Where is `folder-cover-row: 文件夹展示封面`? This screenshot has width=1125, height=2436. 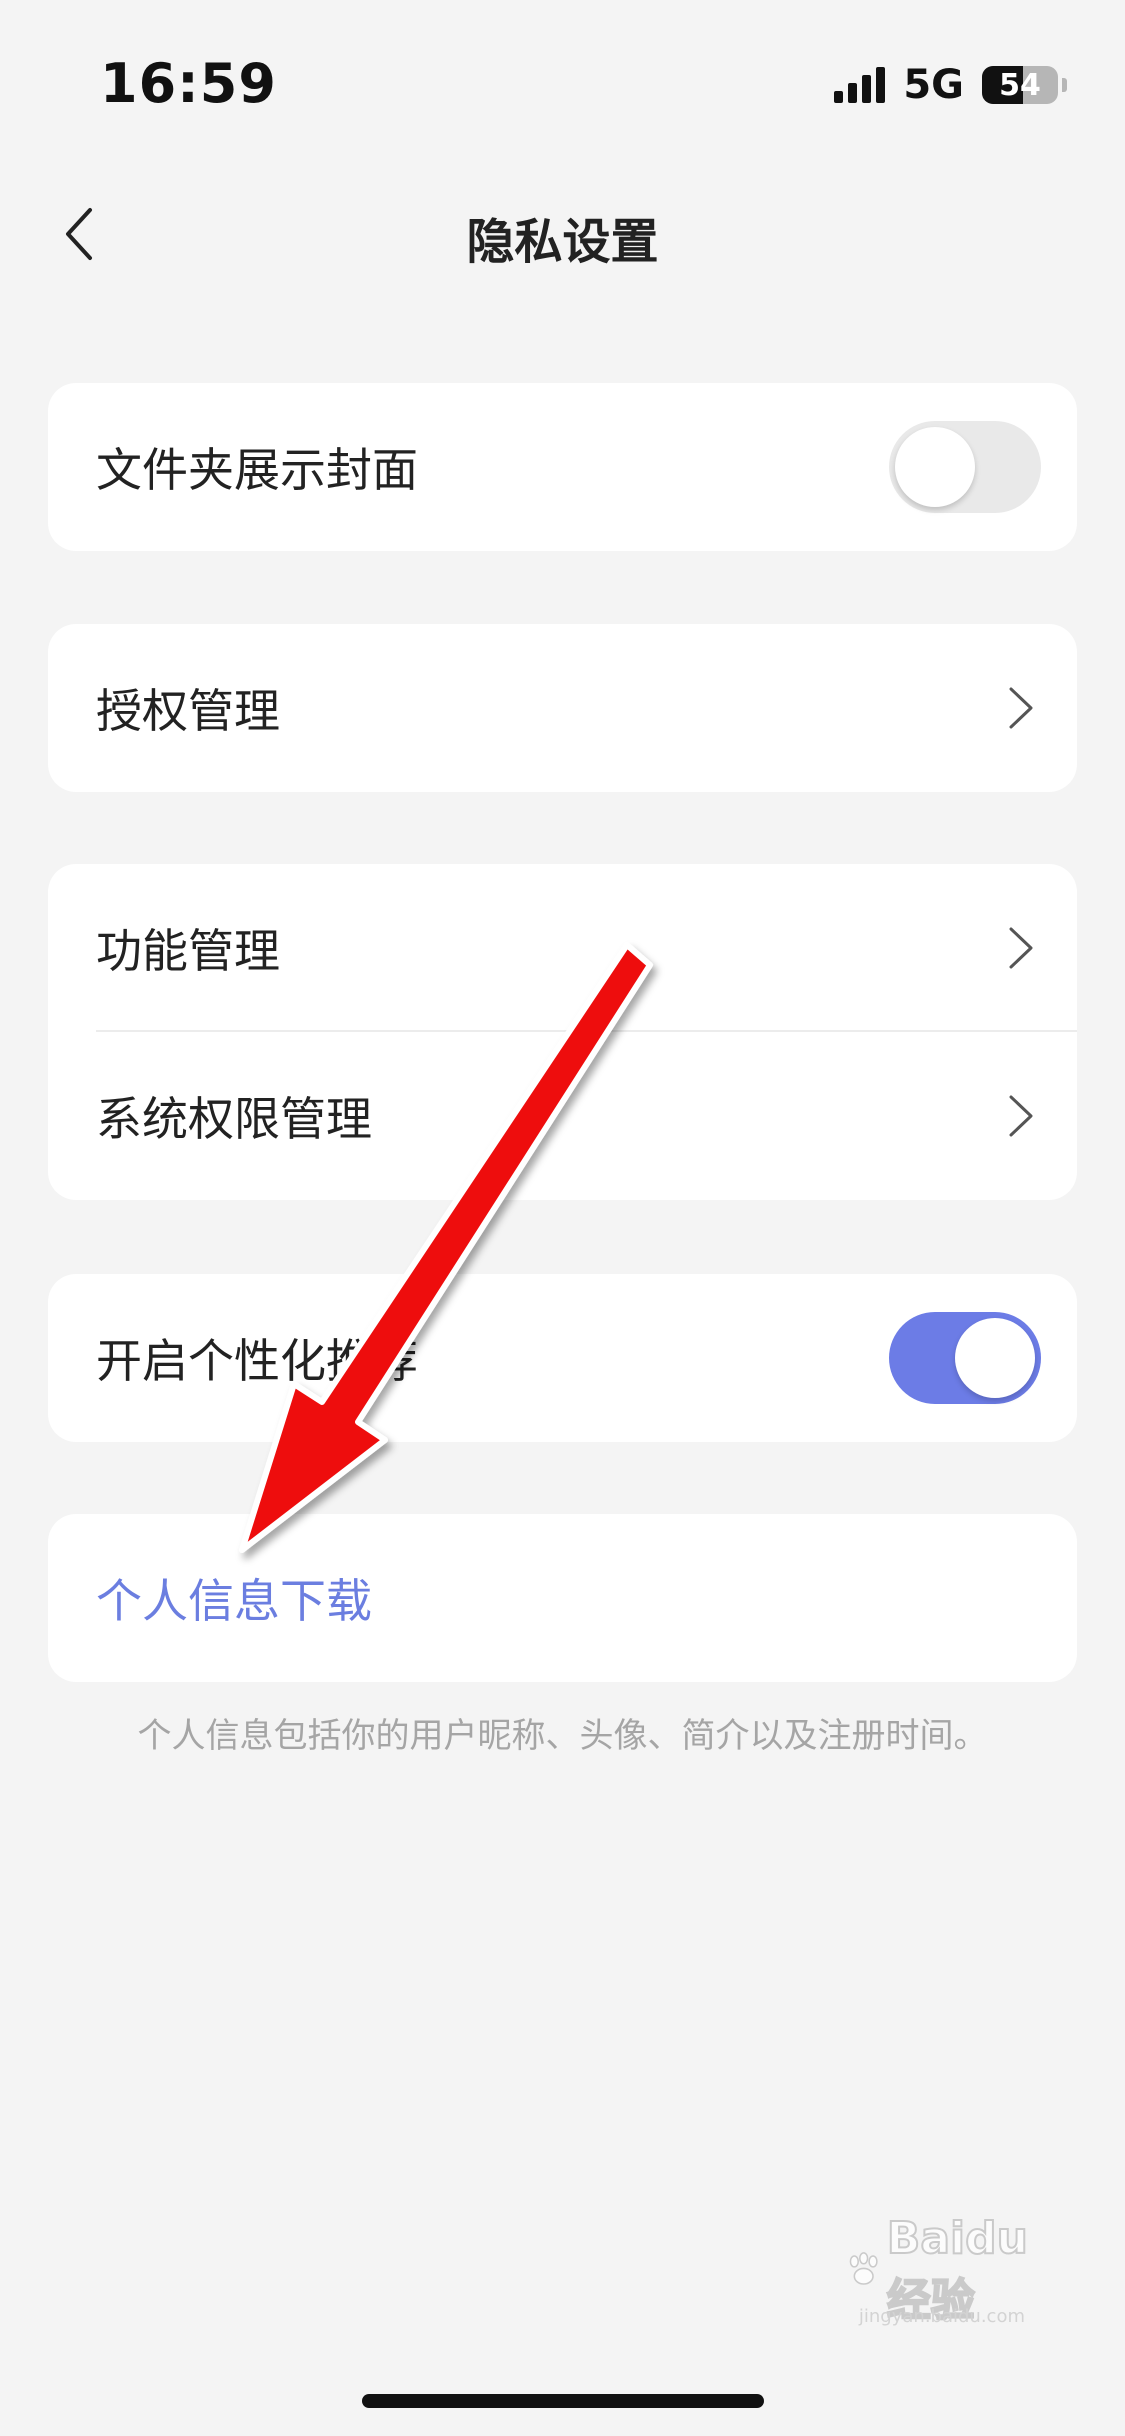
folder-cover-row: 文件夹展示封面 is located at coordinates (562, 467).